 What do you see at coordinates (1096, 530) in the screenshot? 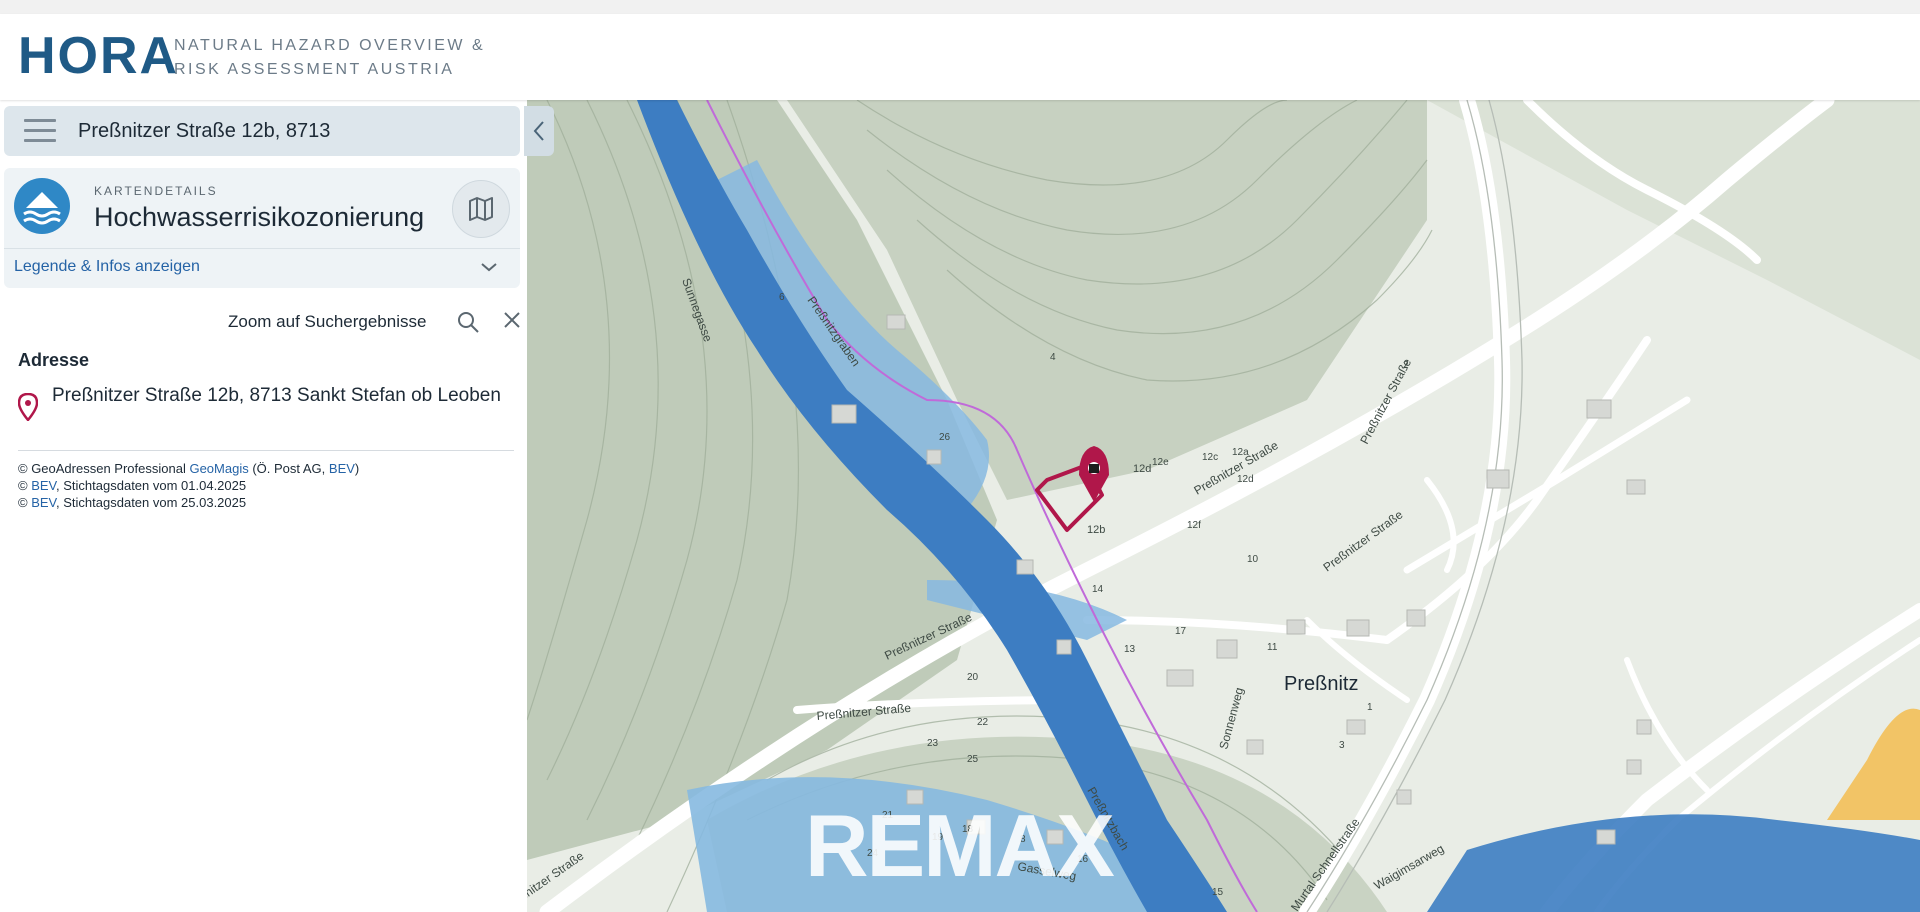
I see `house-number: 12b` at bounding box center [1096, 530].